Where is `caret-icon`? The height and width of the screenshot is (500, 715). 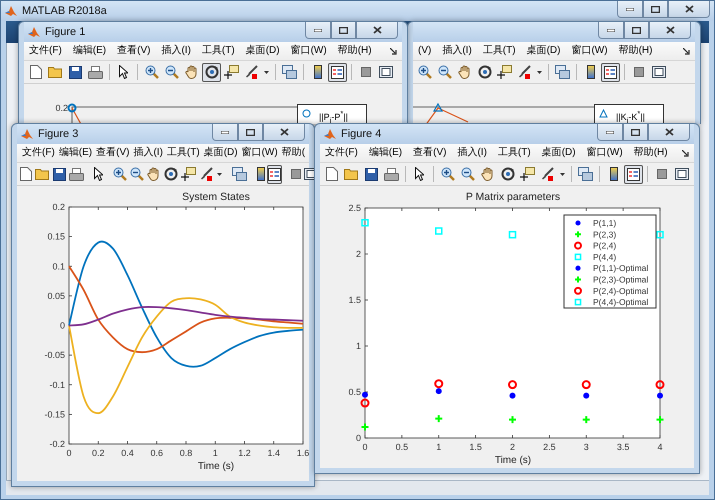
caret-icon is located at coordinates (219, 174).